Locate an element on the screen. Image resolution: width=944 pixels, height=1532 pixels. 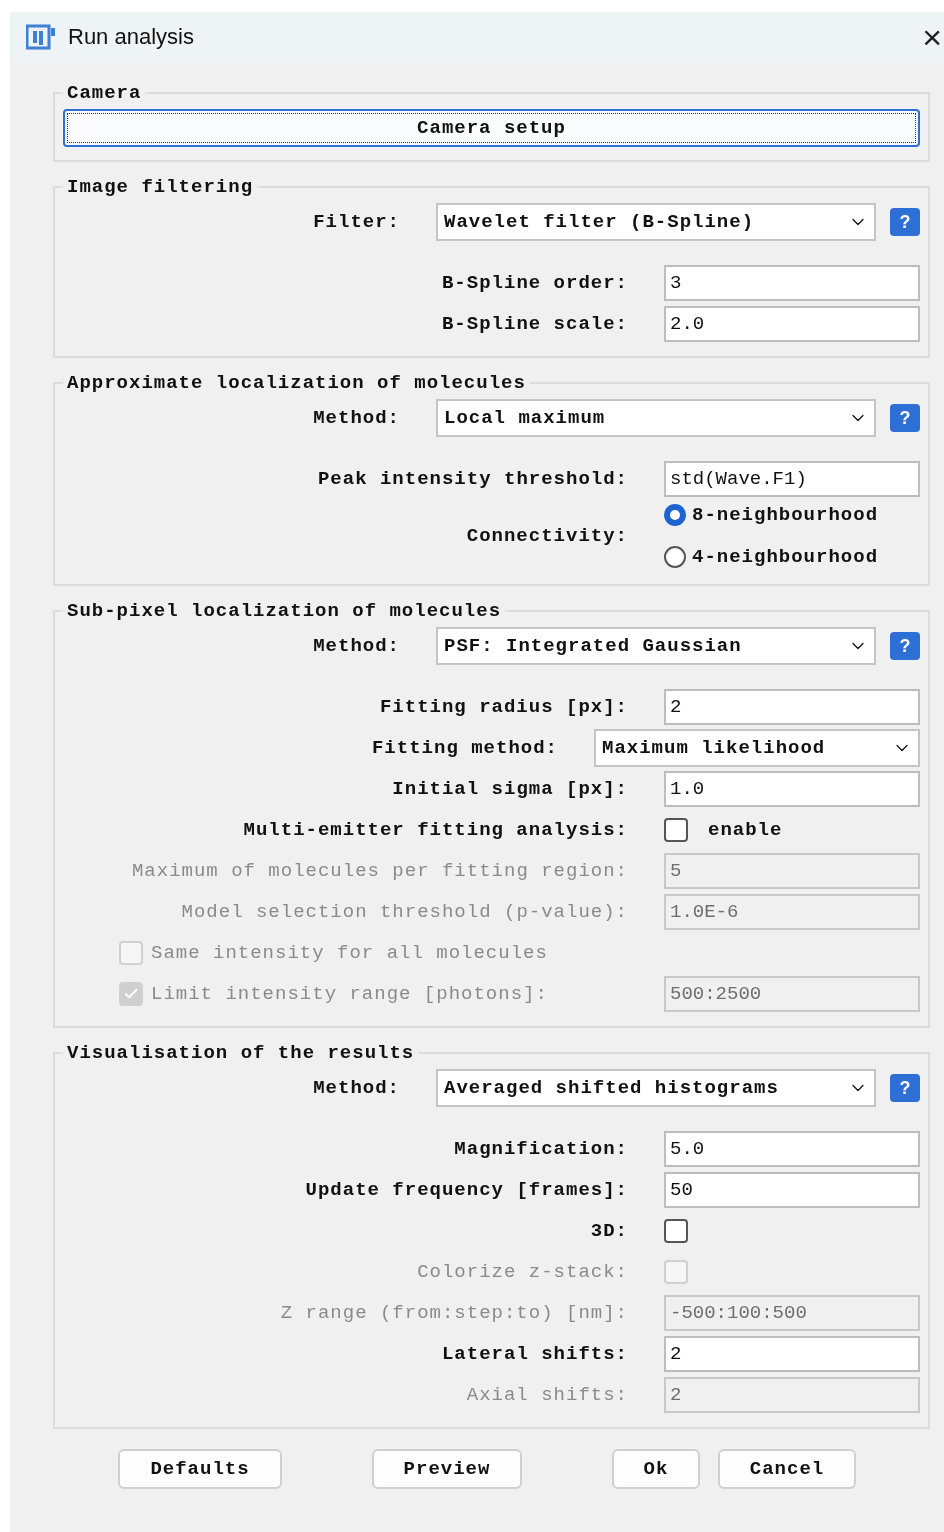
field-label: Fitting method: is located at coordinates (464, 748).